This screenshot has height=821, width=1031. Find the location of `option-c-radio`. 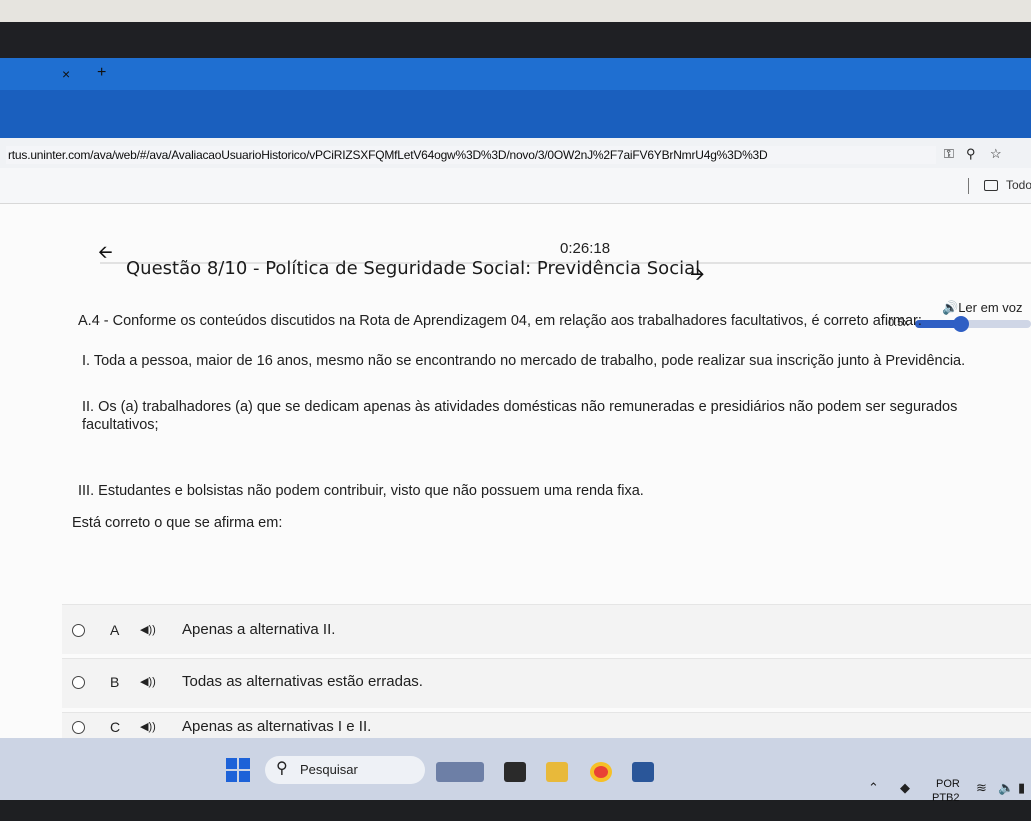

option-c-radio is located at coordinates (78, 727).